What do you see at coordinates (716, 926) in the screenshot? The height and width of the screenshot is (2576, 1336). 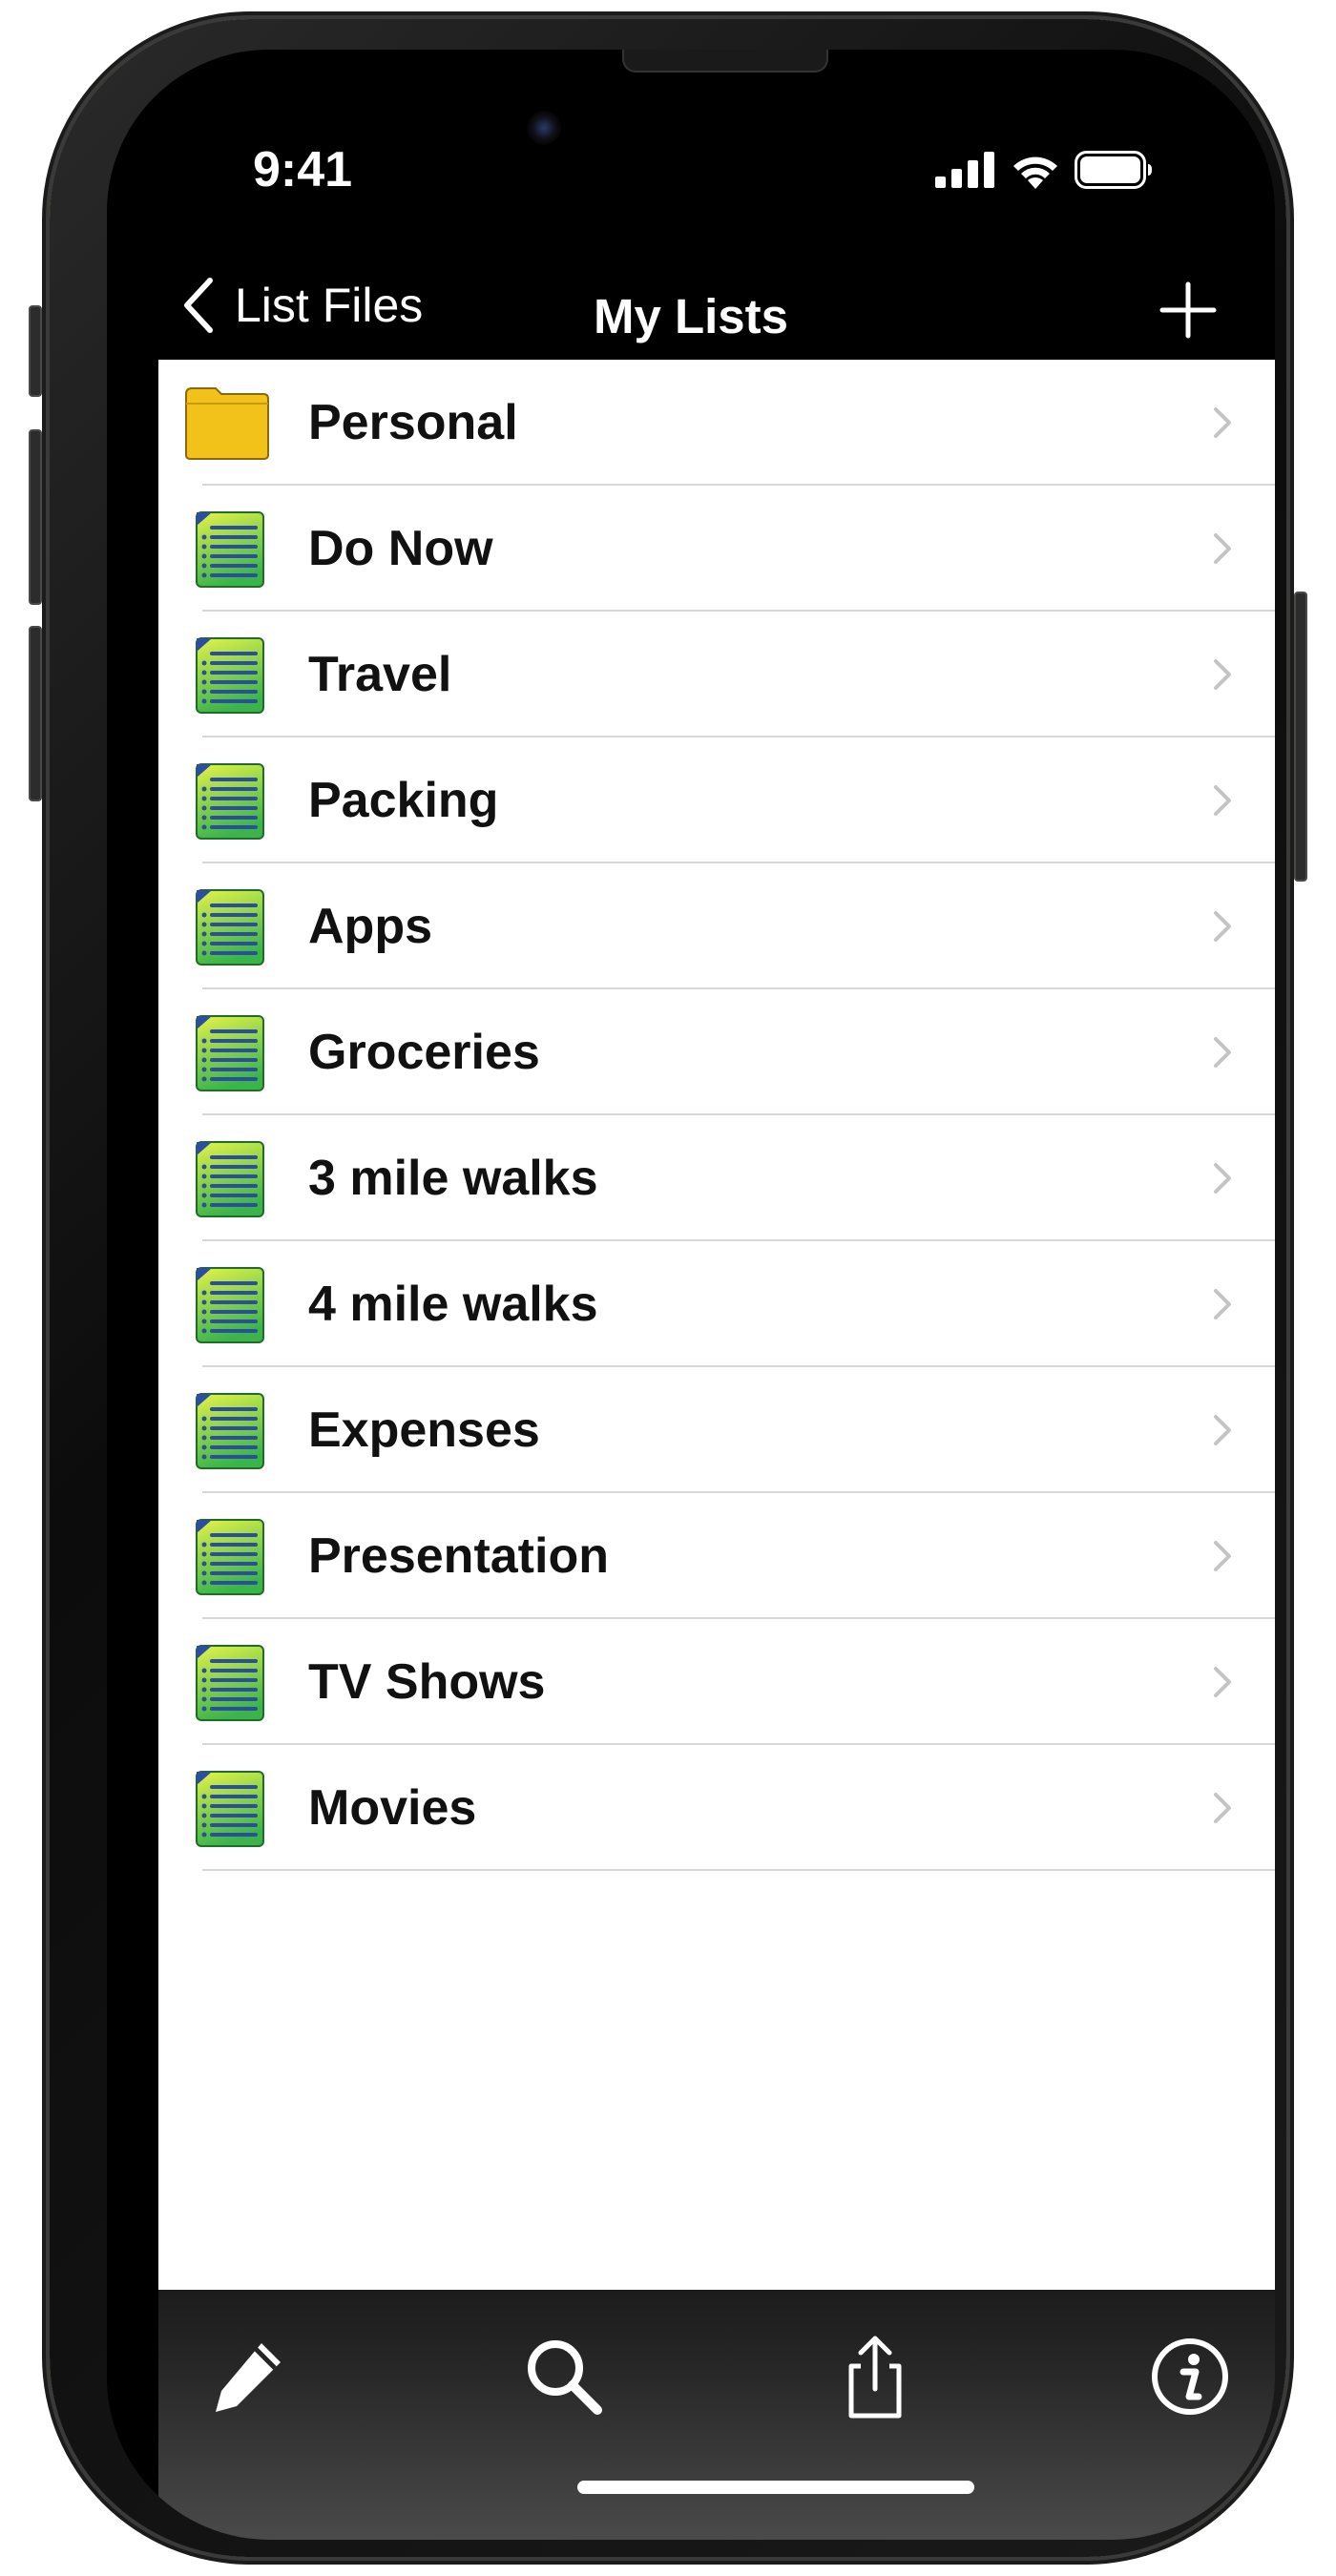 I see `list-row: Apps` at bounding box center [716, 926].